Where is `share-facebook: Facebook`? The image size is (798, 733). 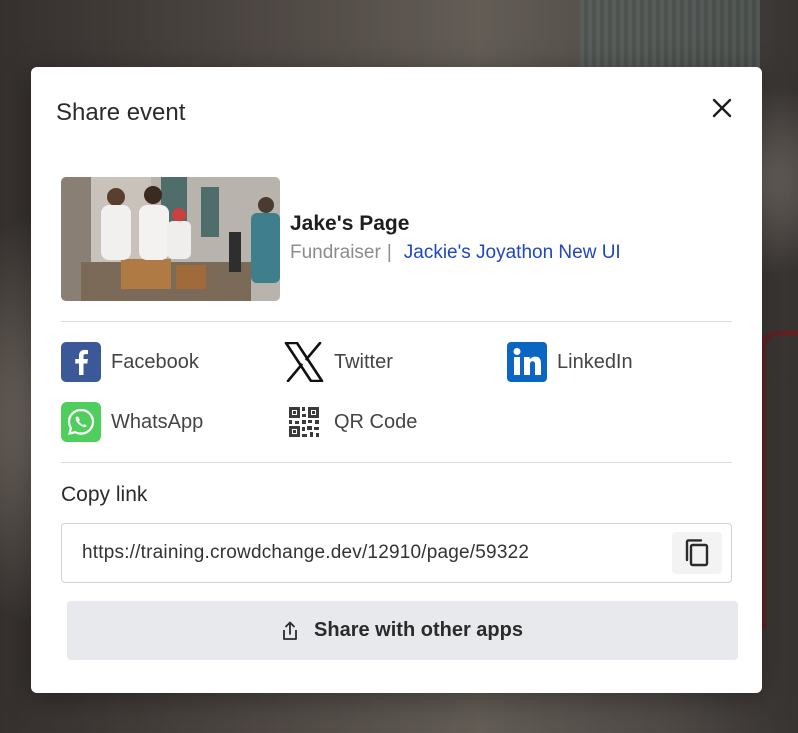 share-facebook: Facebook is located at coordinates (130, 362).